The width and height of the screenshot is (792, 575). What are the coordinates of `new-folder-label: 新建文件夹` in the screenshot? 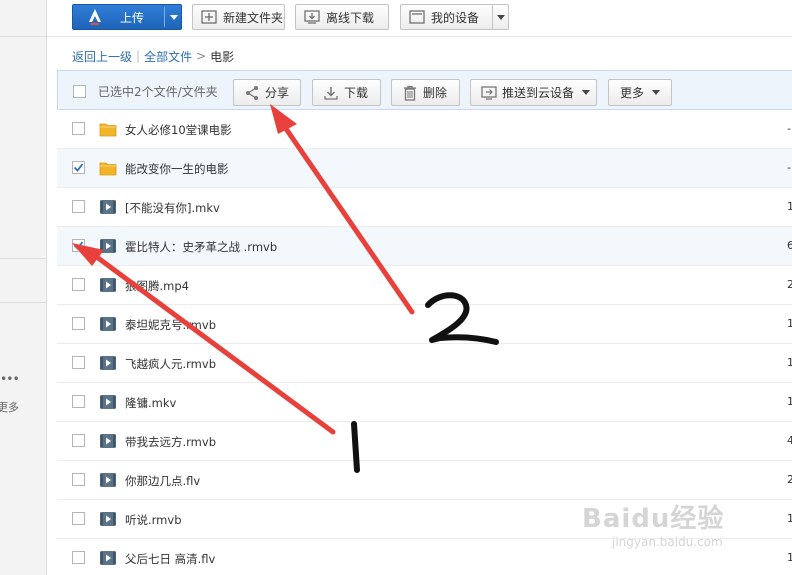 It's located at (253, 17).